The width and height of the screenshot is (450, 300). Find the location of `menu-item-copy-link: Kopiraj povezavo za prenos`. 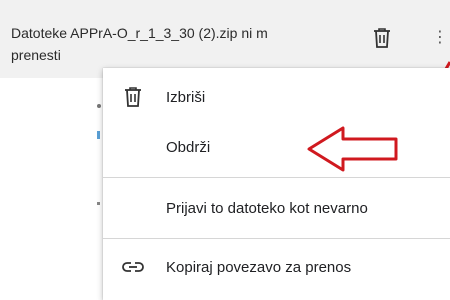

menu-item-copy-link: Kopiraj povezavo za prenos is located at coordinates (276, 267).